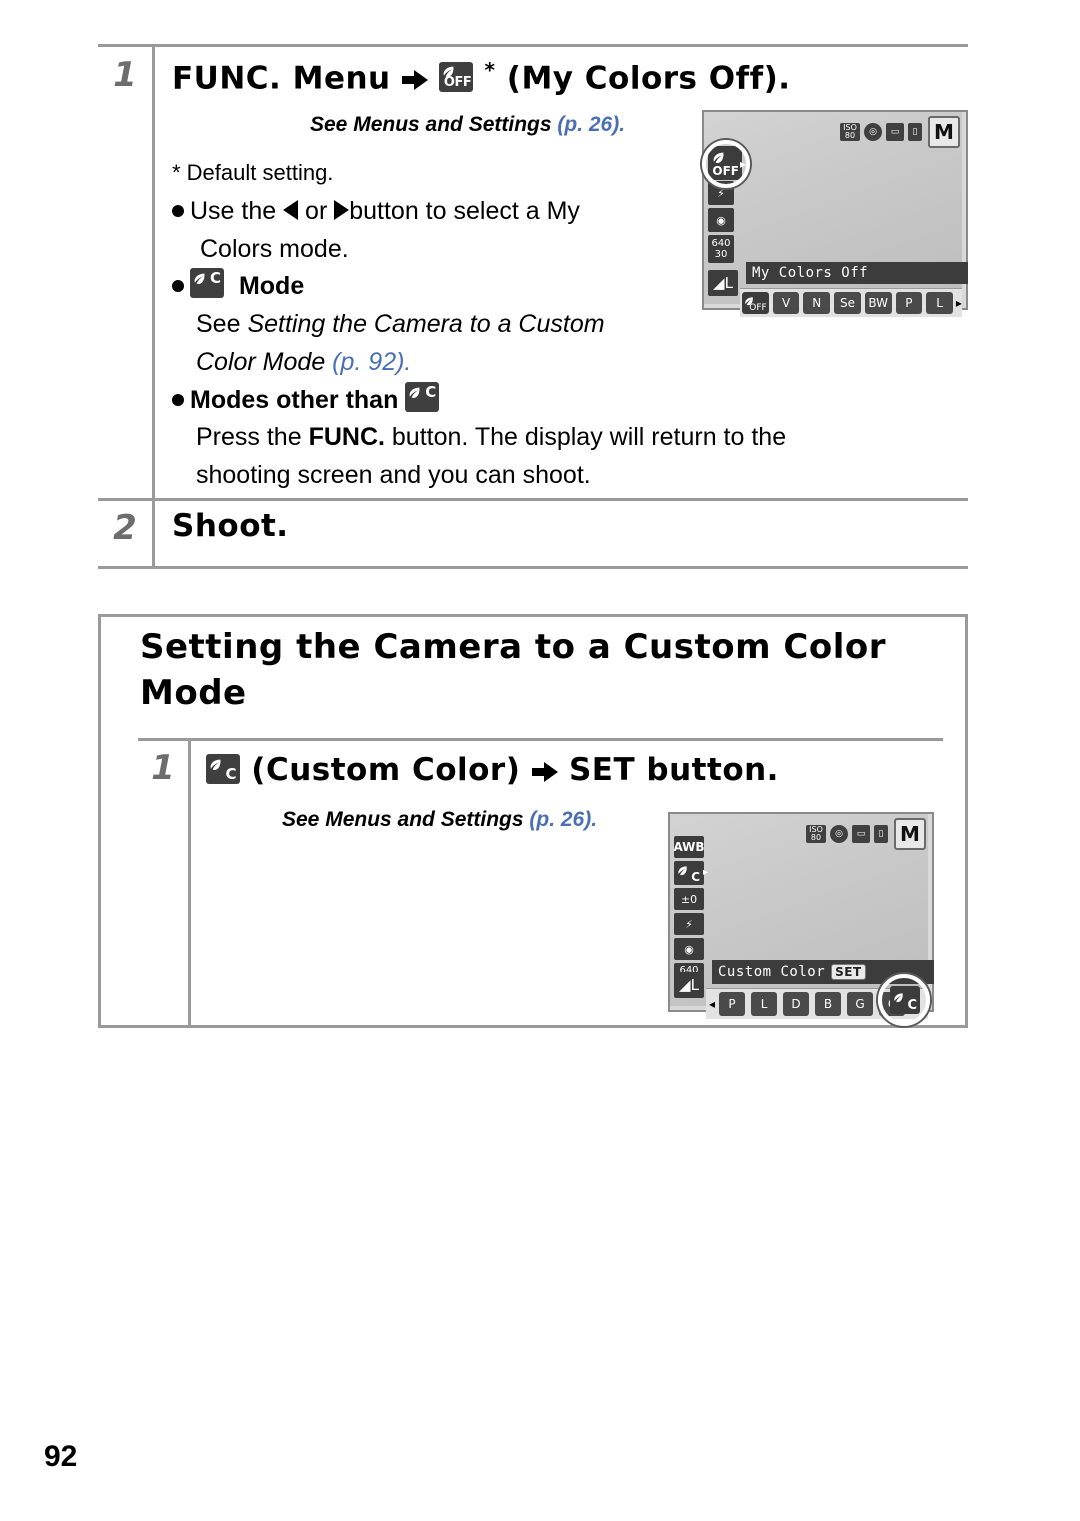 The image size is (1080, 1521). What do you see at coordinates (602, 770) in the screenshot?
I see `section-step-title-b: SET` at bounding box center [602, 770].